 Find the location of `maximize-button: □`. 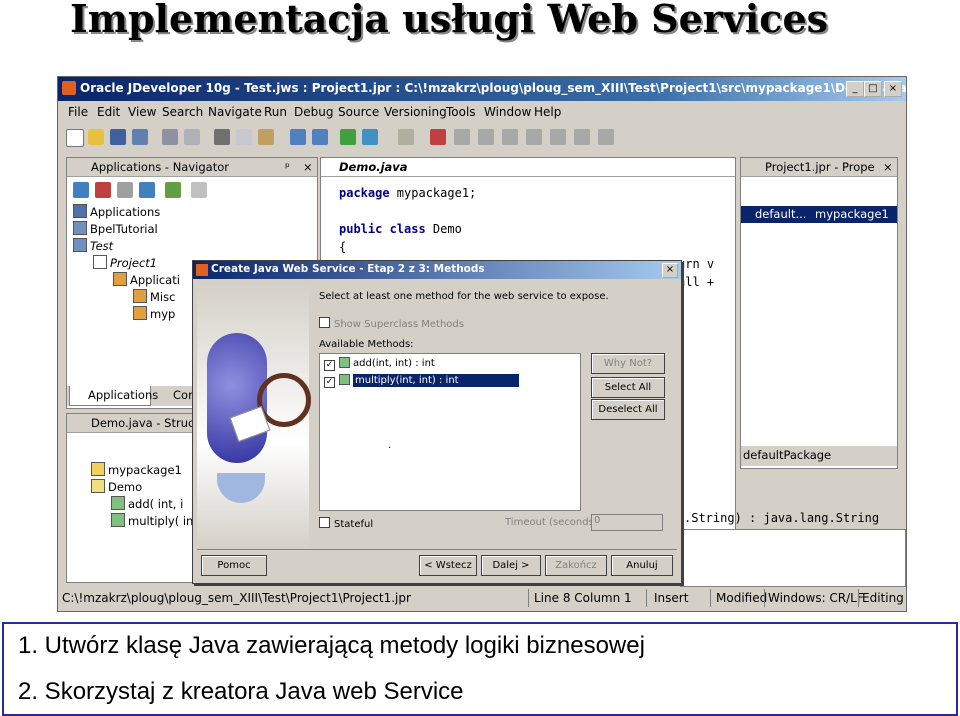

maximize-button: □ is located at coordinates (873, 89).